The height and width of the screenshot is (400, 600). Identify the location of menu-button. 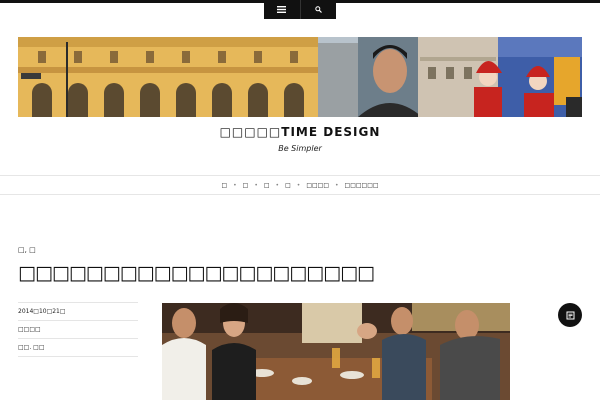
(282, 9).